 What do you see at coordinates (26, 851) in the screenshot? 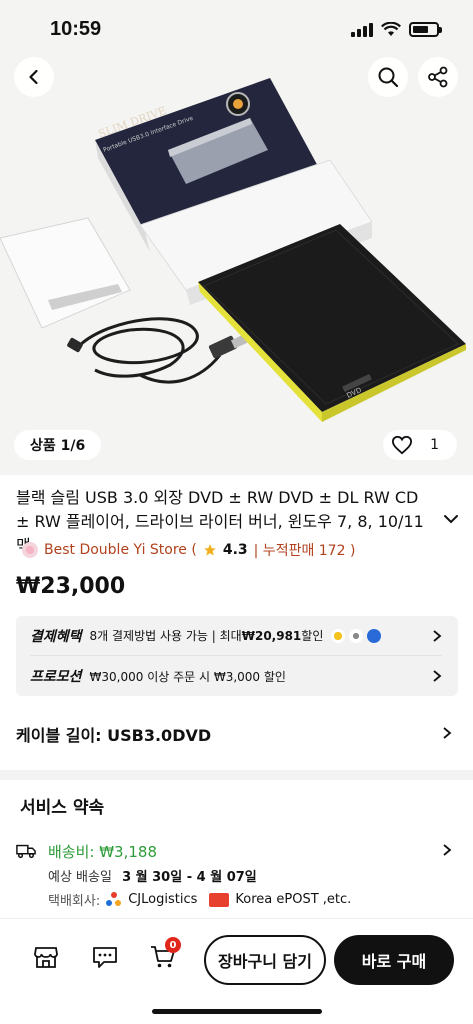
I see `truck-icon` at bounding box center [26, 851].